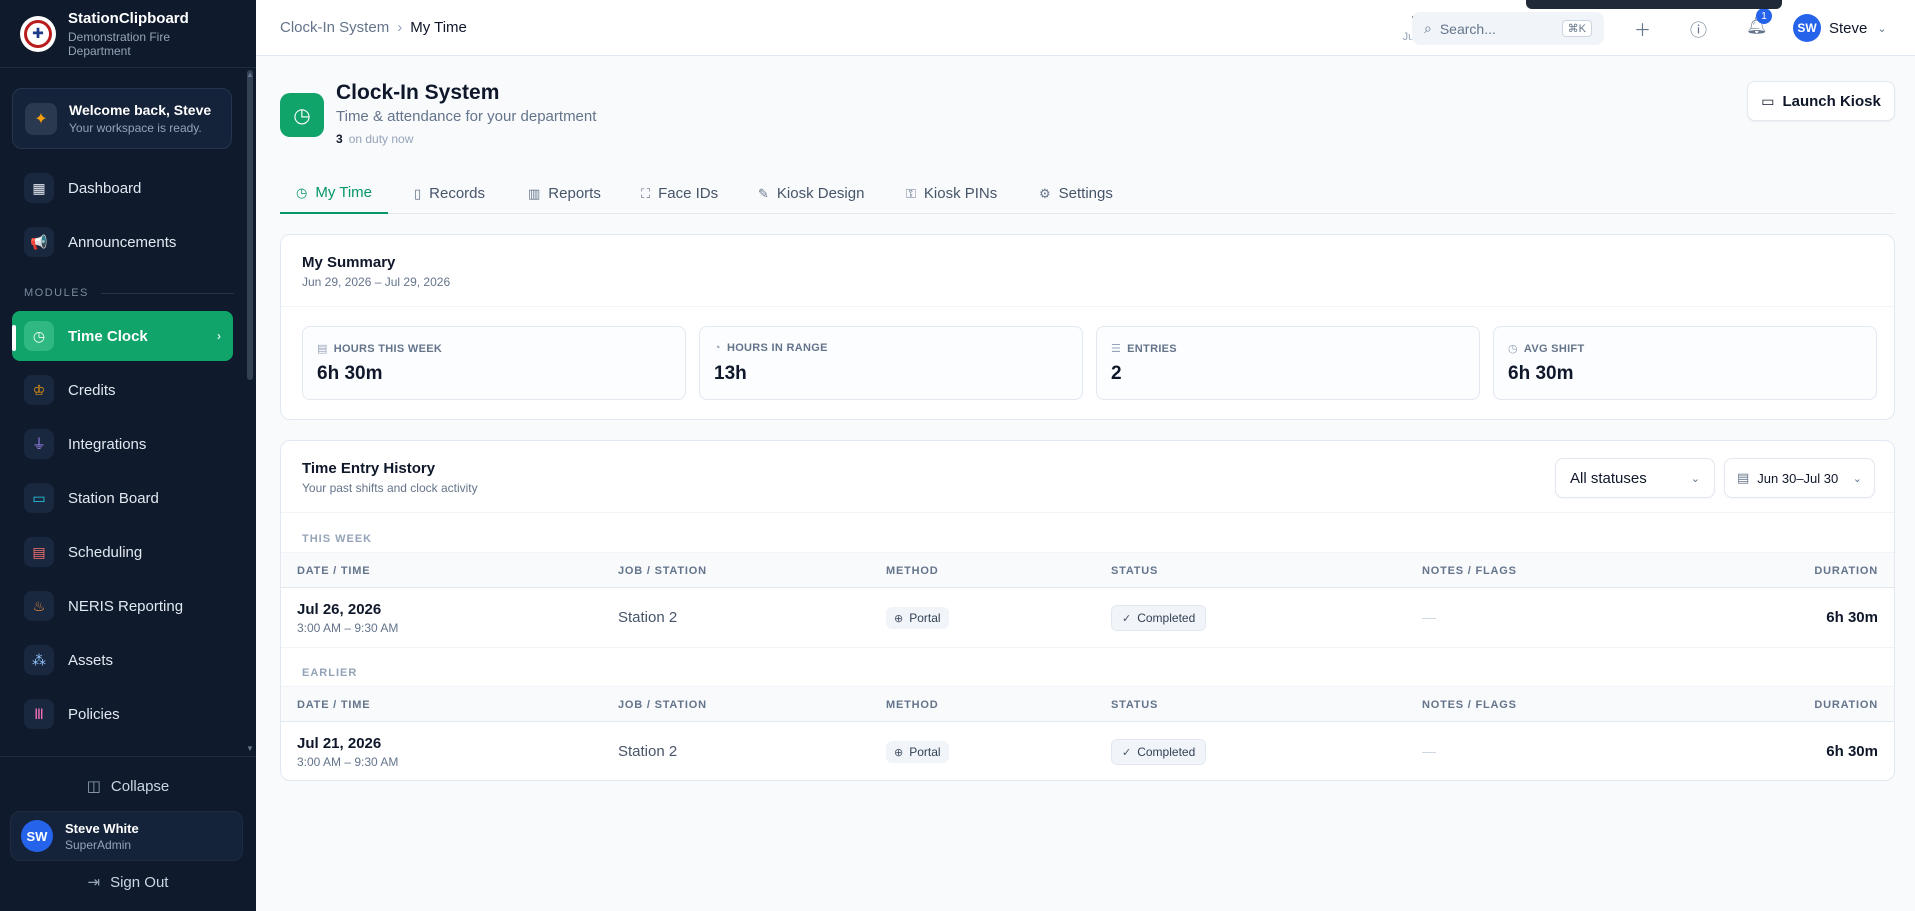  Describe the element at coordinates (349, 262) in the screenshot. I see `summary-title: My Summary` at that location.